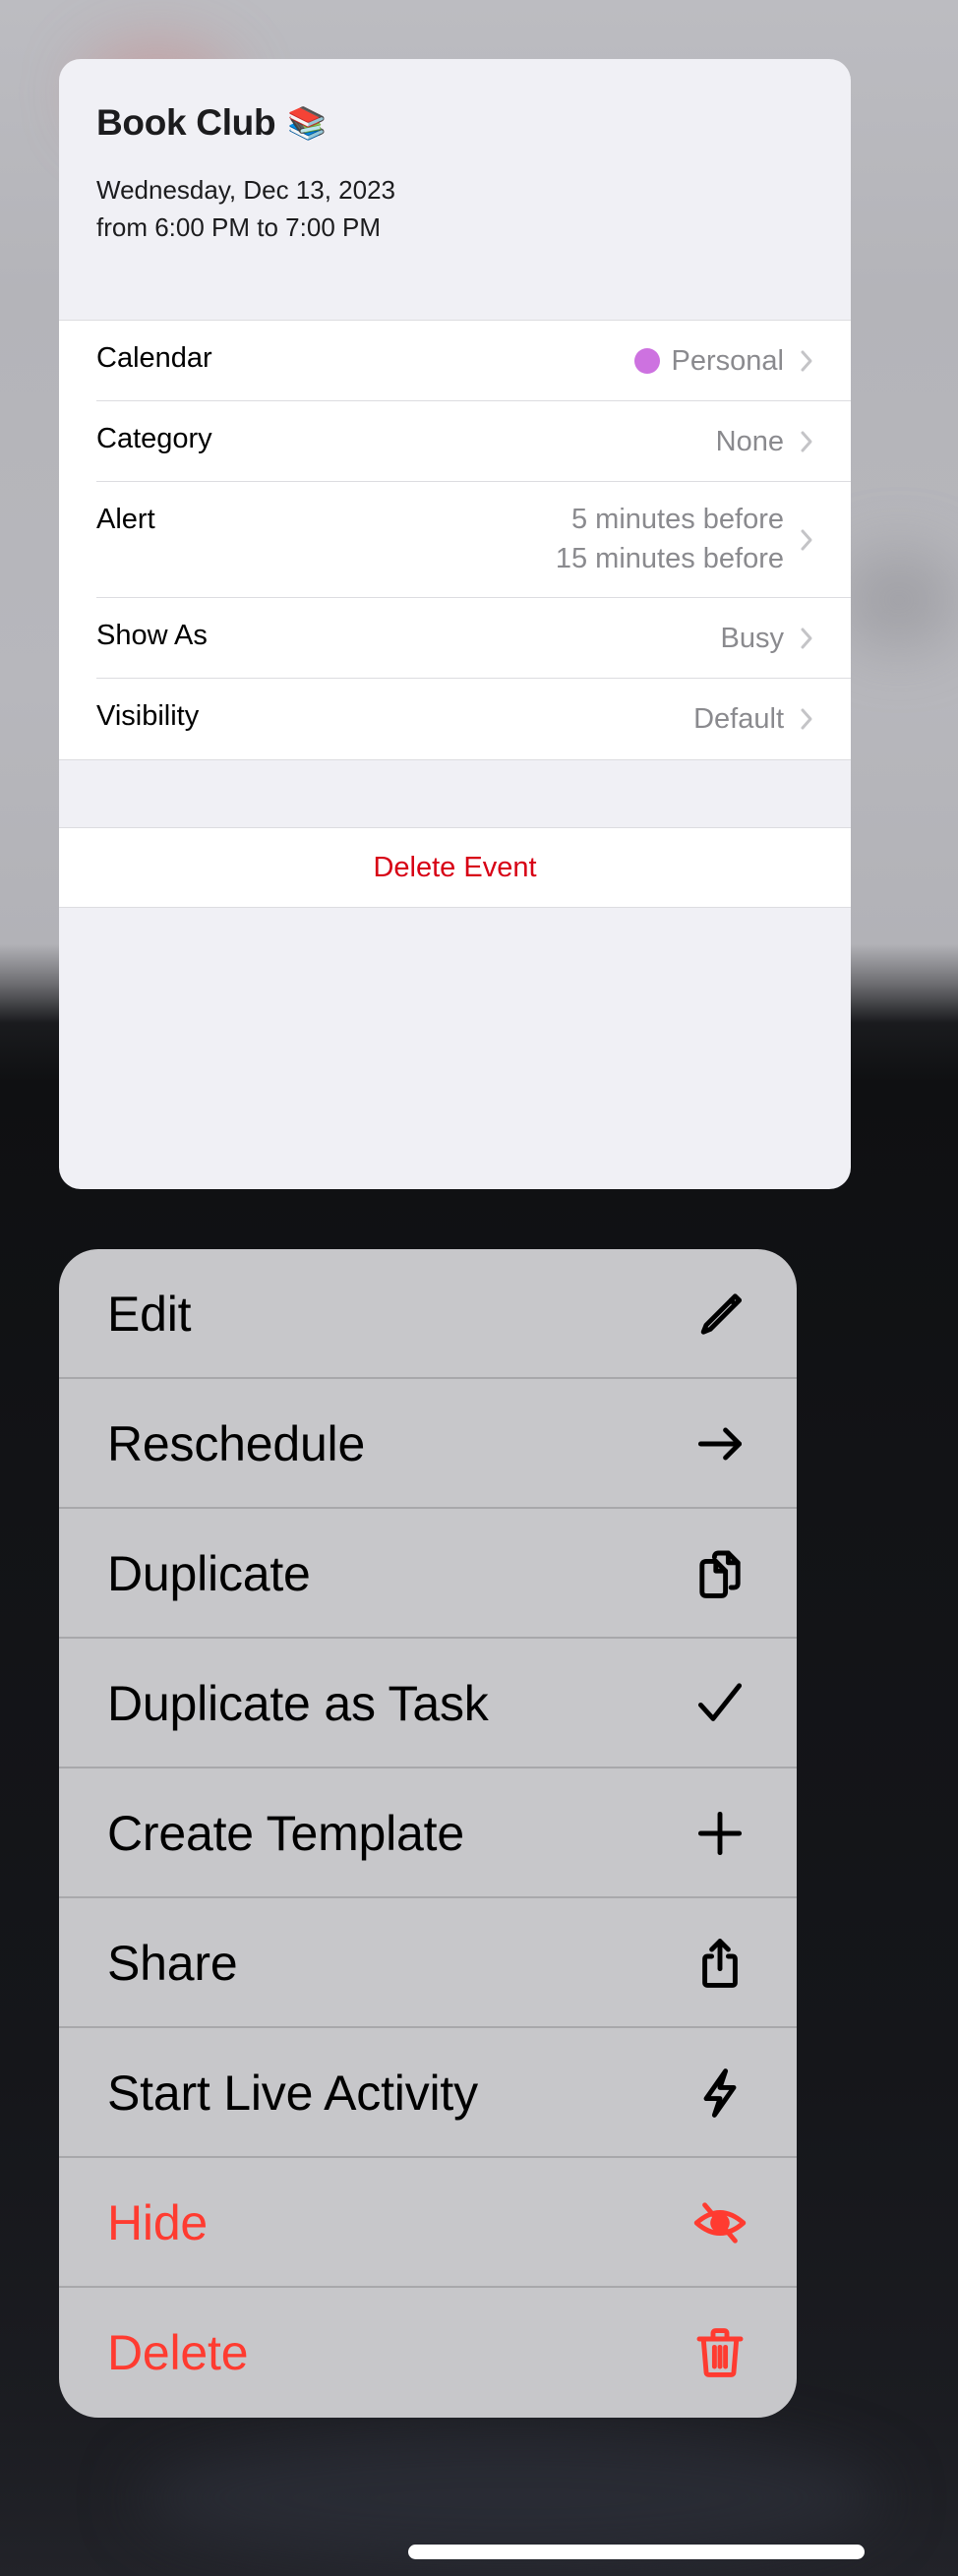 This screenshot has width=958, height=2576. Describe the element at coordinates (428, 2353) in the screenshot. I see `menu-item-delete: Delete` at that location.